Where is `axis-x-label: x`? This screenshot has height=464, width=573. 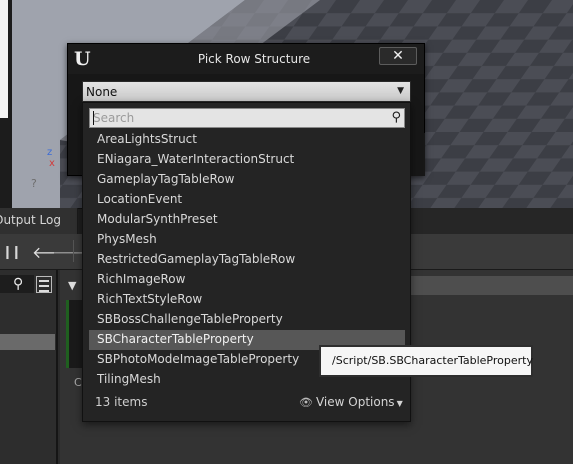 axis-x-label: x is located at coordinates (52, 163).